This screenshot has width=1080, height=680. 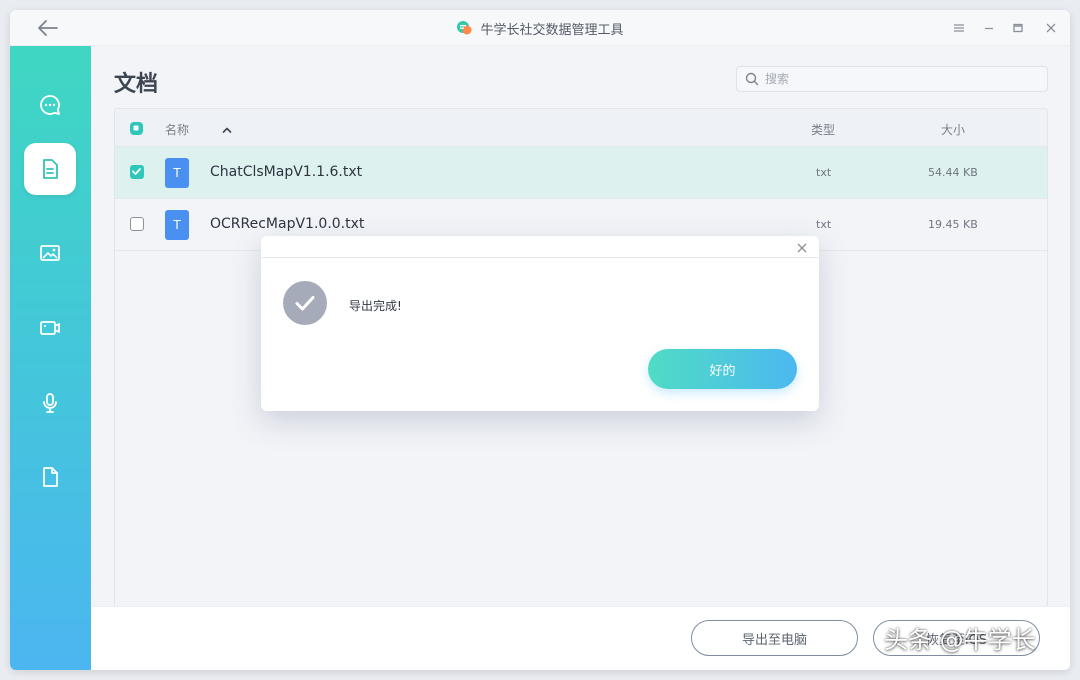 I want to click on watermark-text: 头条 @牛学长, so click(x=960, y=640).